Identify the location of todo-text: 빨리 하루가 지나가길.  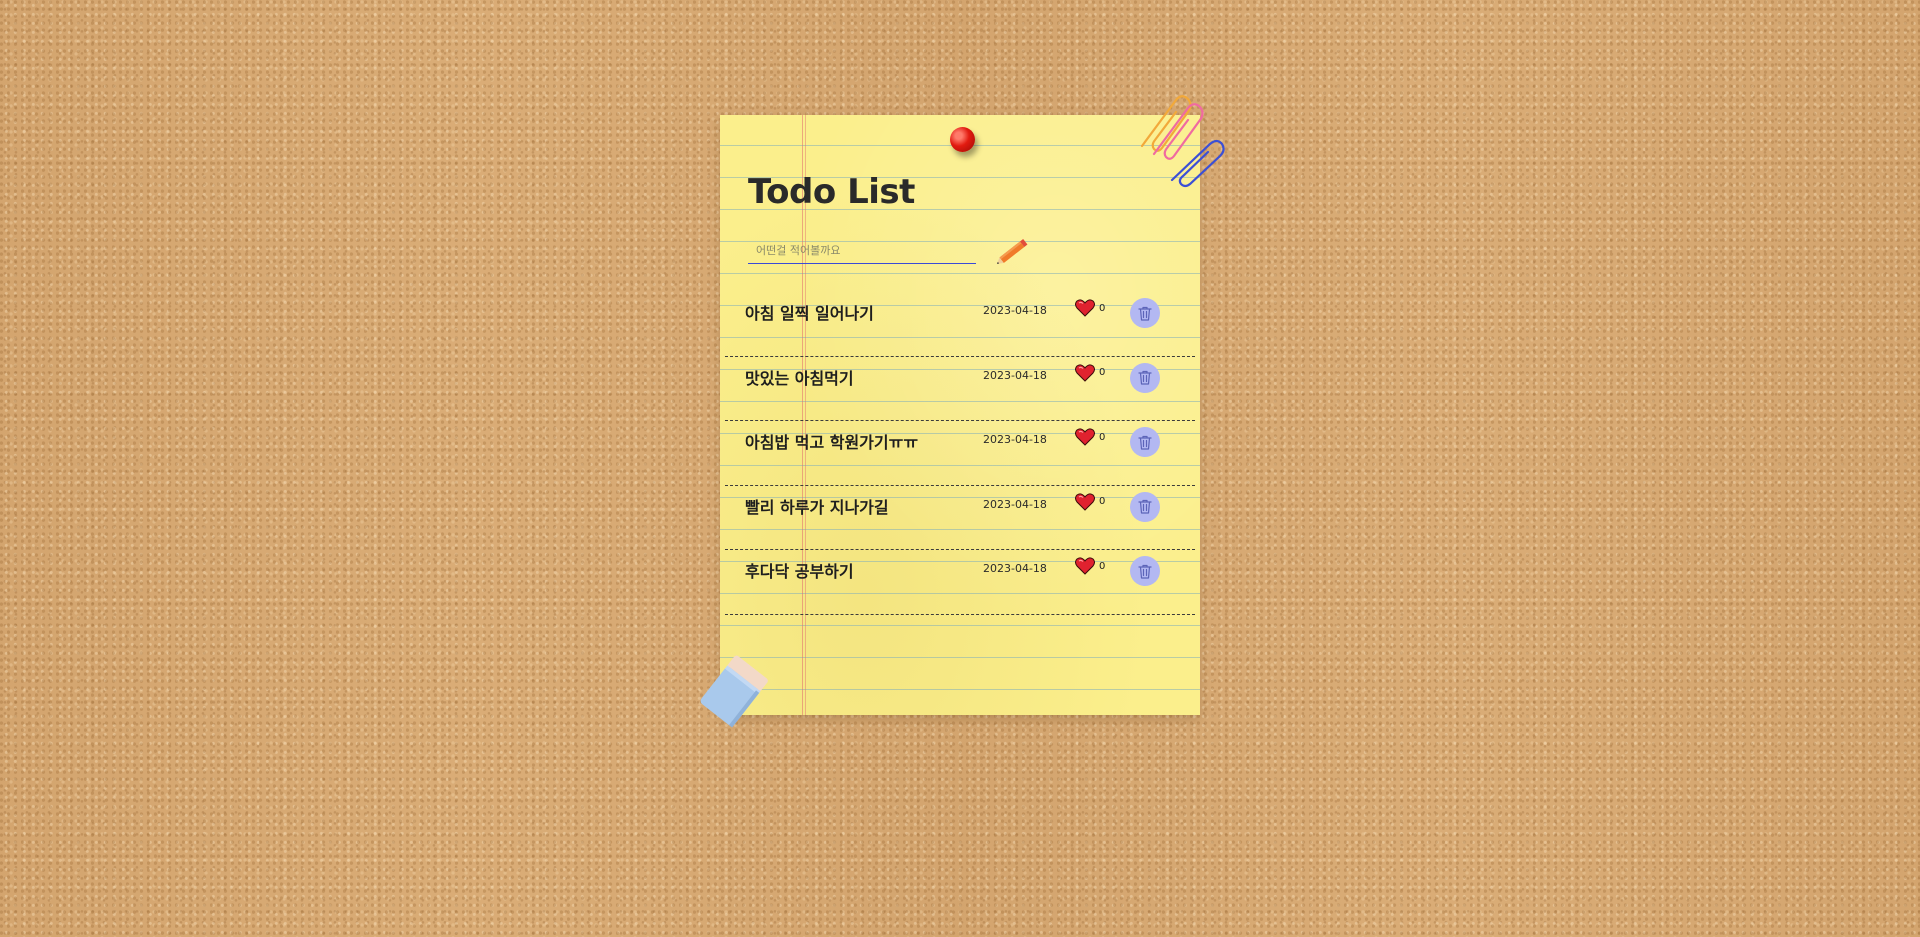
(817, 507).